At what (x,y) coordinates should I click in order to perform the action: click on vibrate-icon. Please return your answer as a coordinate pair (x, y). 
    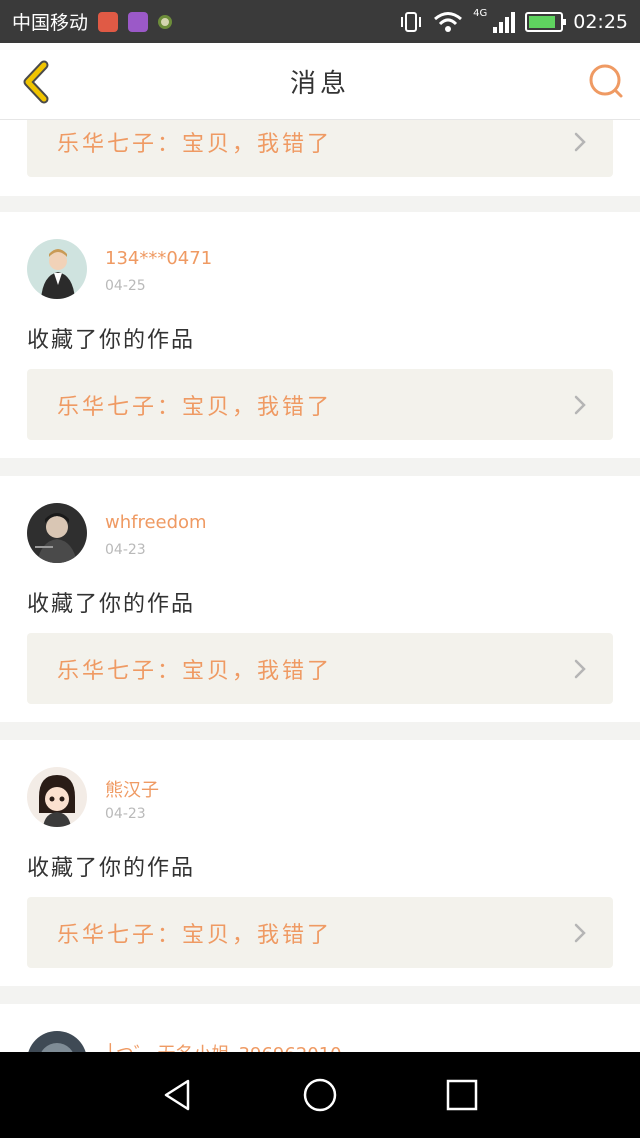
    Looking at the image, I should click on (411, 21).